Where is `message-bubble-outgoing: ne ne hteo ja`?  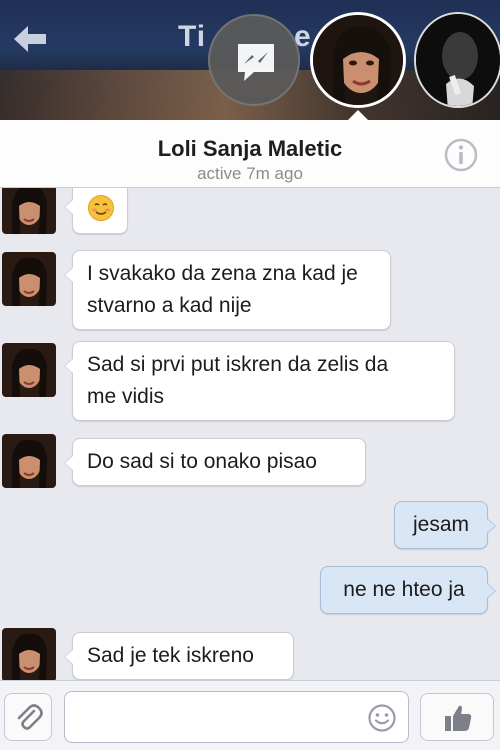
message-bubble-outgoing: ne ne hteo ja is located at coordinates (408, 590).